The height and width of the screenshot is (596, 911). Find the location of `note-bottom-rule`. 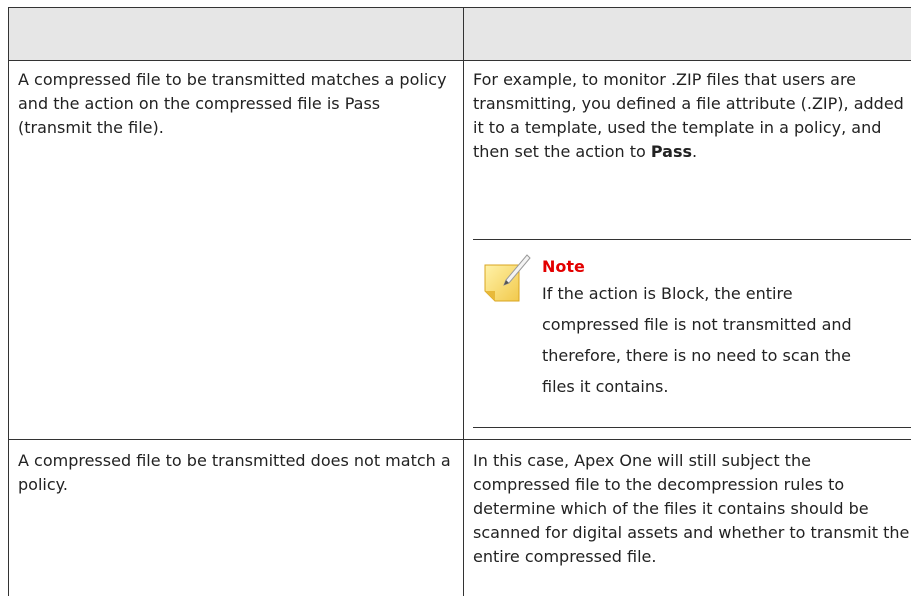

note-bottom-rule is located at coordinates (692, 427).